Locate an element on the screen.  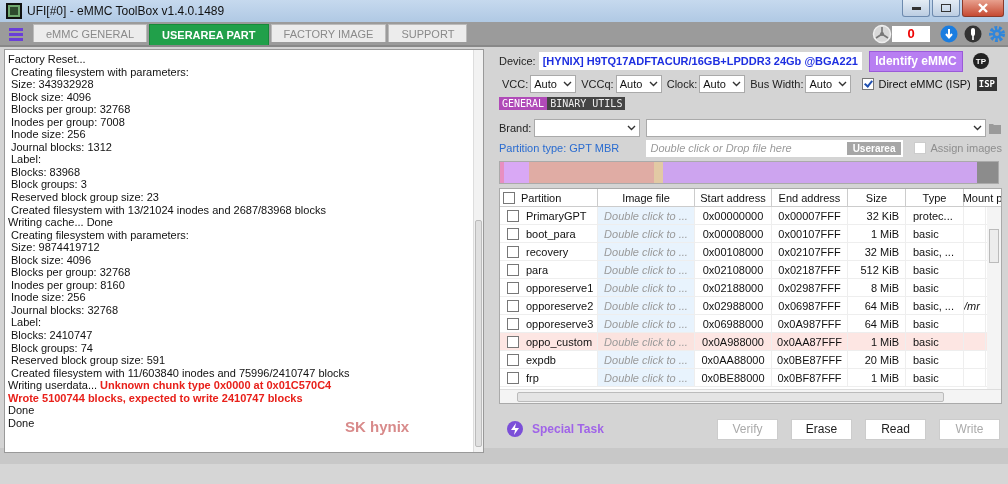
log-line: Block groups: 74 is located at coordinates (51, 348).